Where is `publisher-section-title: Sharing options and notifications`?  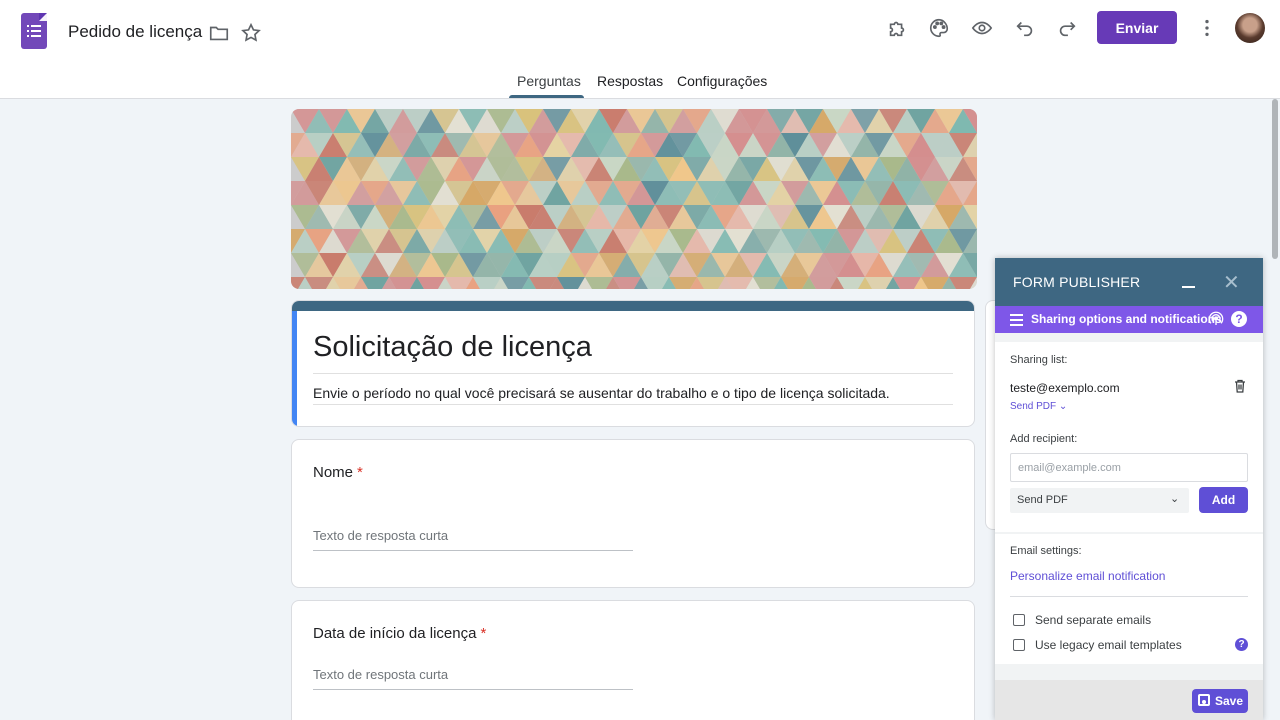
publisher-section-title: Sharing options and notifications is located at coordinates (1126, 319).